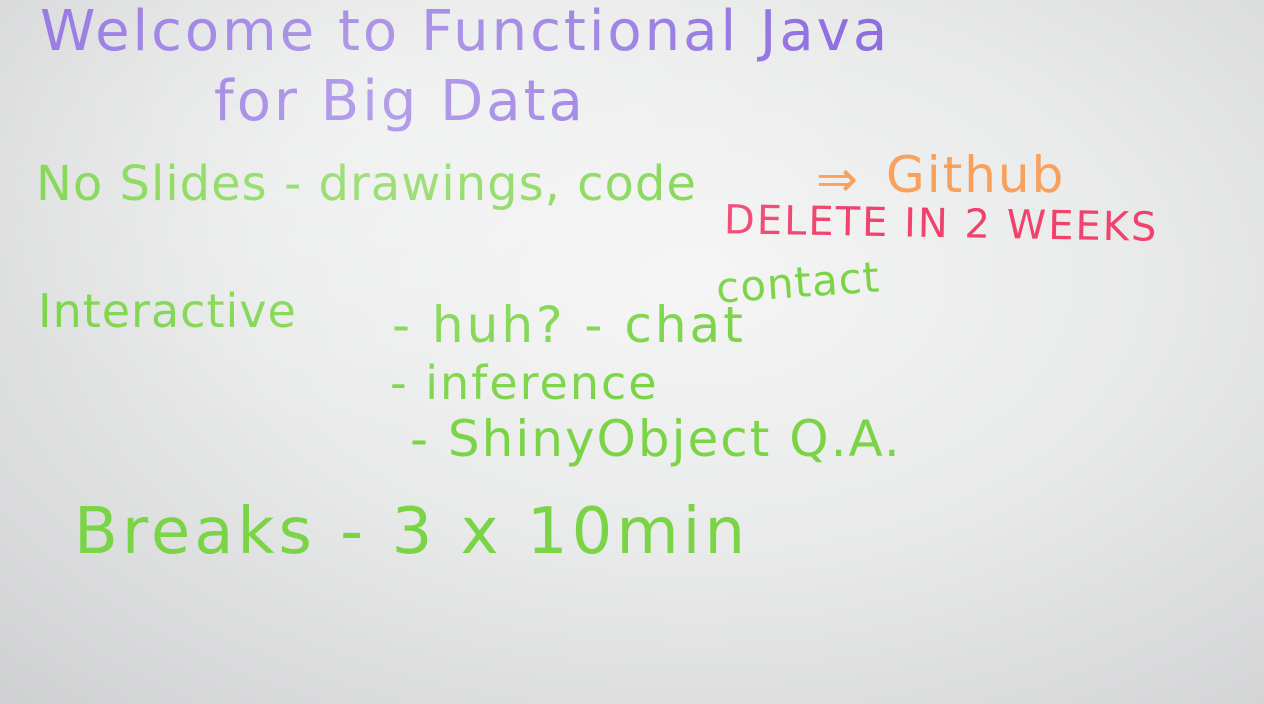 This screenshot has height=704, width=1264. I want to click on title-line-1: Welcome to Functional Java, so click(465, 32).